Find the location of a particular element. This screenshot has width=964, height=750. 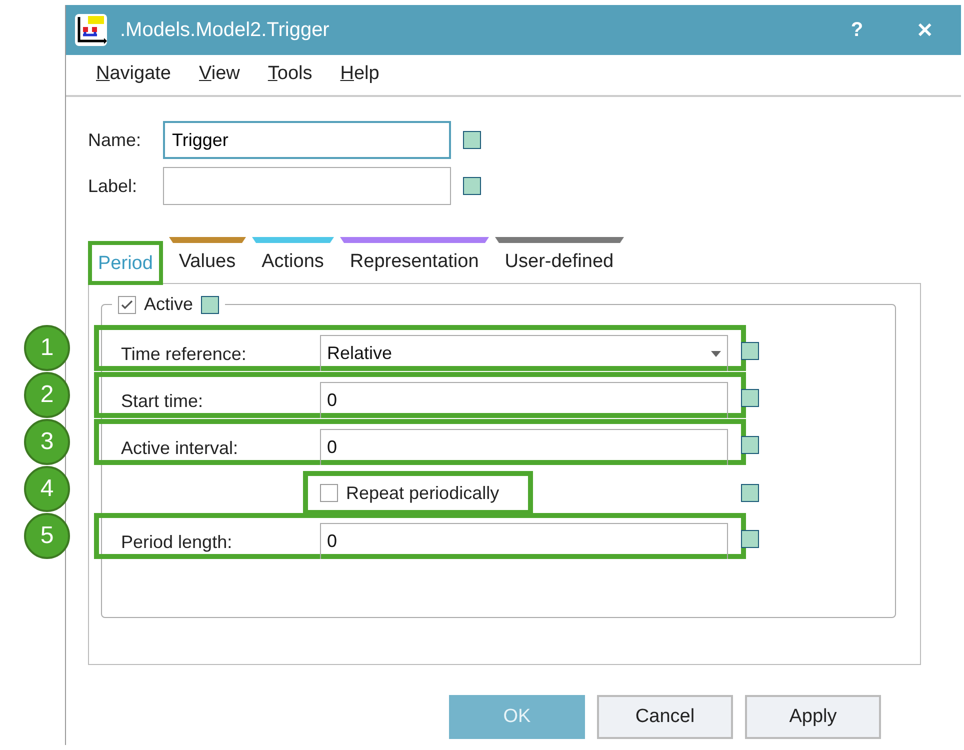

callout-badge: 1 is located at coordinates (47, 348).